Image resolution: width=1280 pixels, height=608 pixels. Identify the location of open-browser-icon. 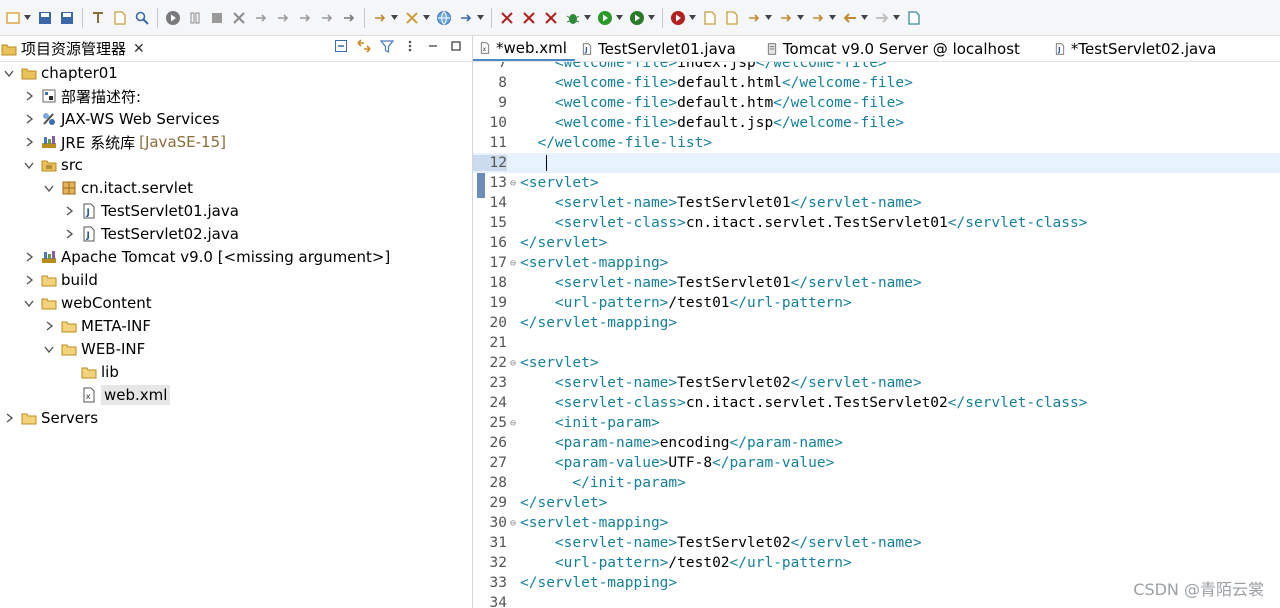
(444, 17).